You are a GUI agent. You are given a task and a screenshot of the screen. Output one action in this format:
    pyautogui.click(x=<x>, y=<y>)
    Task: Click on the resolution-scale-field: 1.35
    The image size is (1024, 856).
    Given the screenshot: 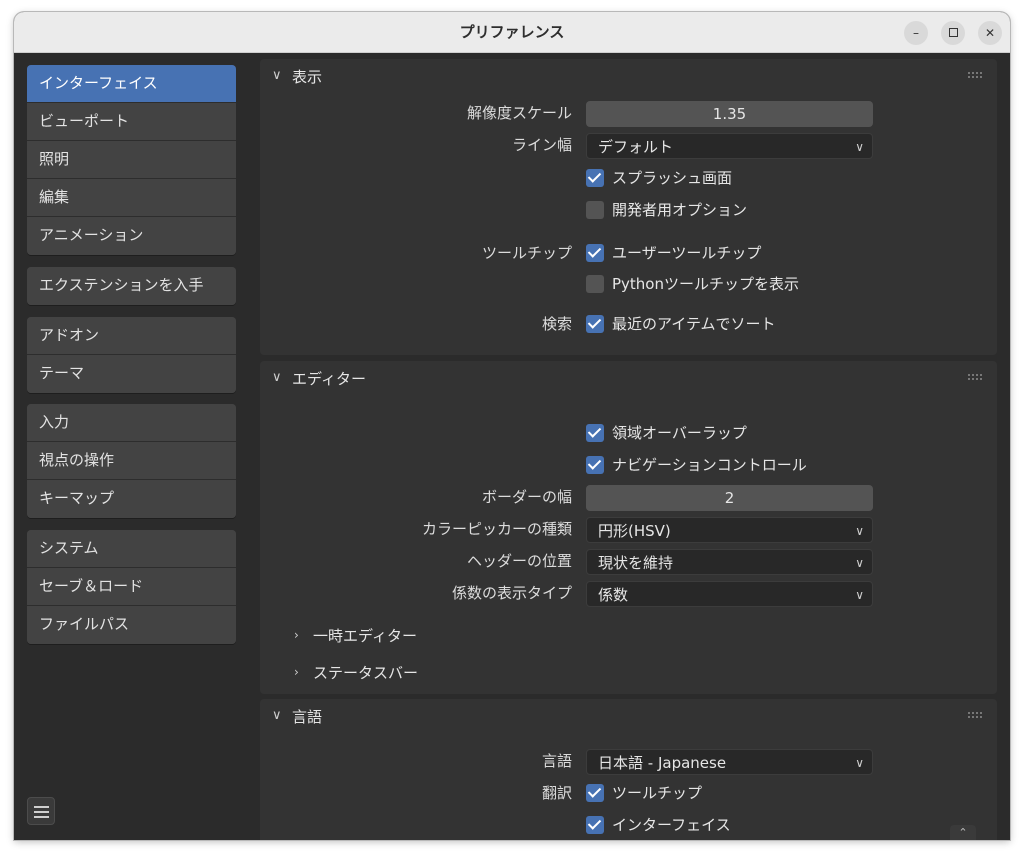 What is the action you would take?
    pyautogui.click(x=729, y=114)
    